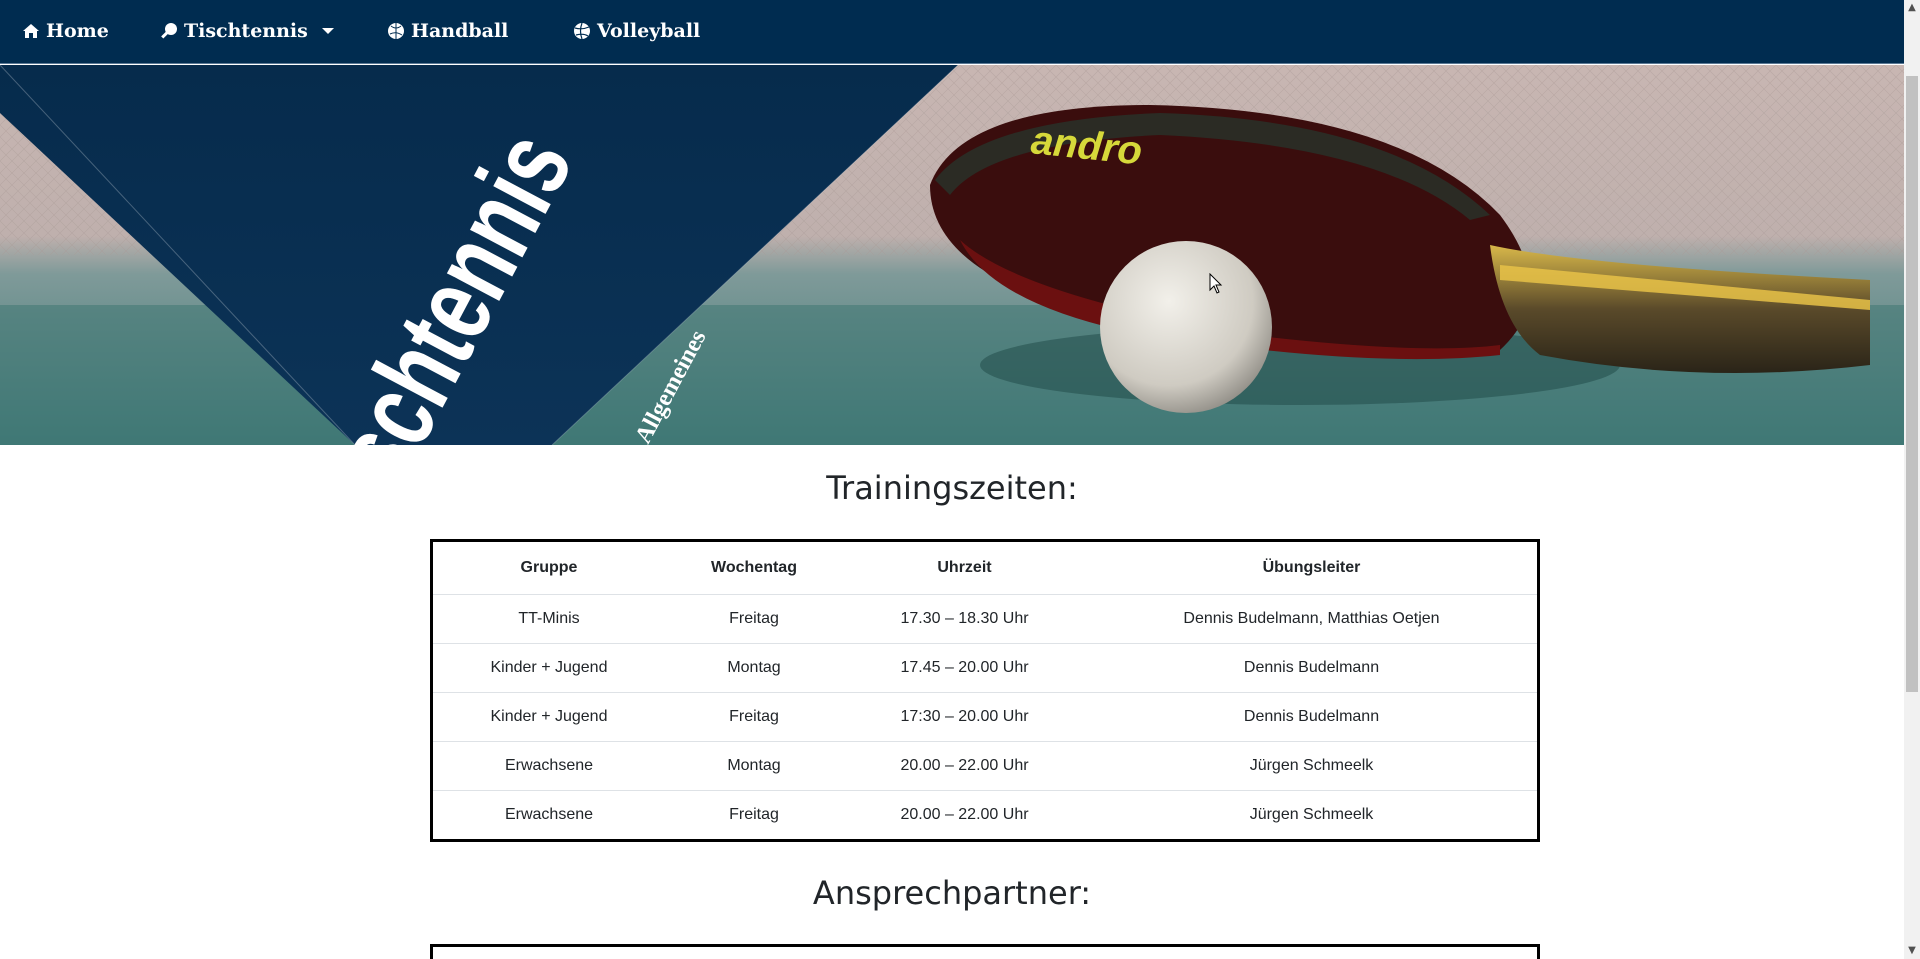 This screenshot has height=959, width=1920. Describe the element at coordinates (549, 568) in the screenshot. I see `column-header-gruppe: Gruppe` at that location.